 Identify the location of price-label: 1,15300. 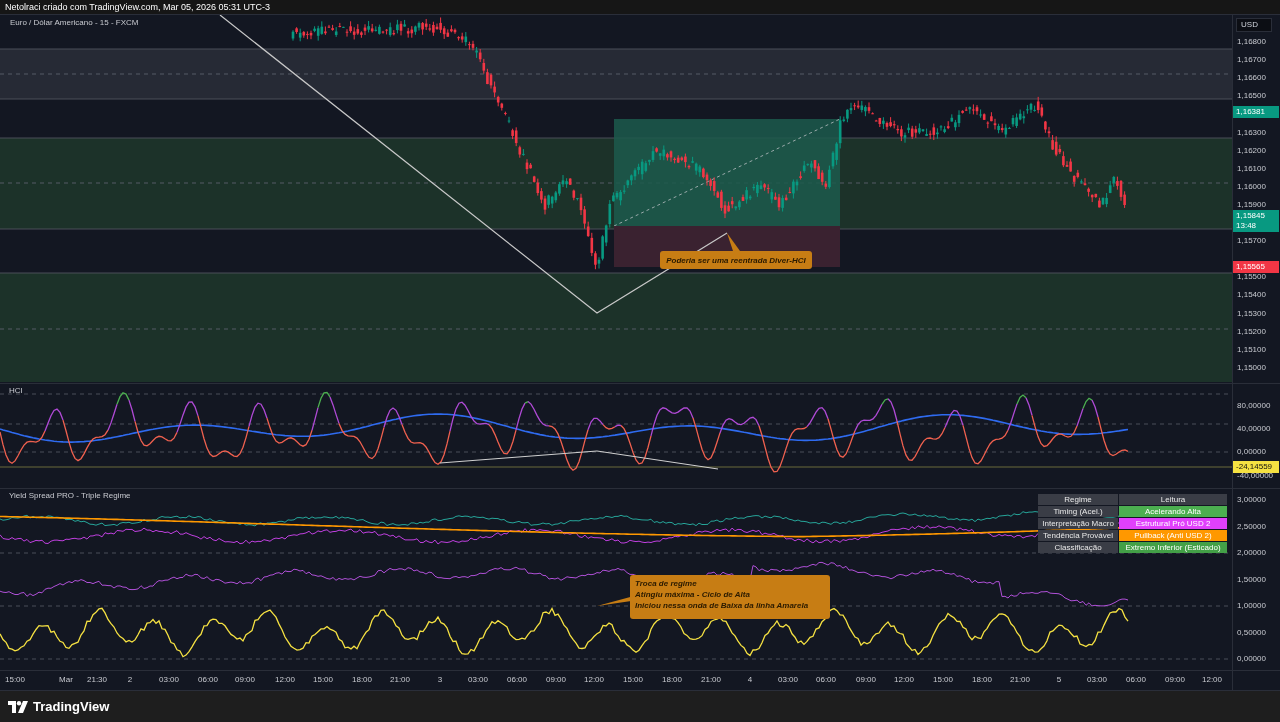
(1251, 313).